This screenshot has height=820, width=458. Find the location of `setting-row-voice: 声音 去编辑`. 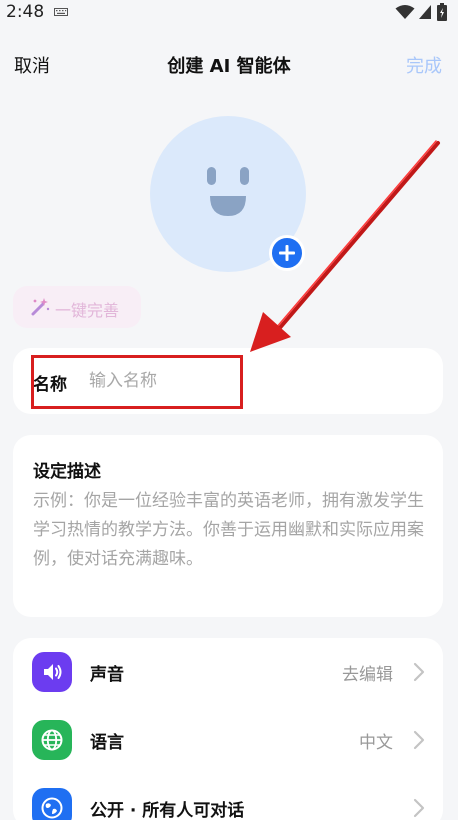

setting-row-voice: 声音 去编辑 is located at coordinates (228, 672).